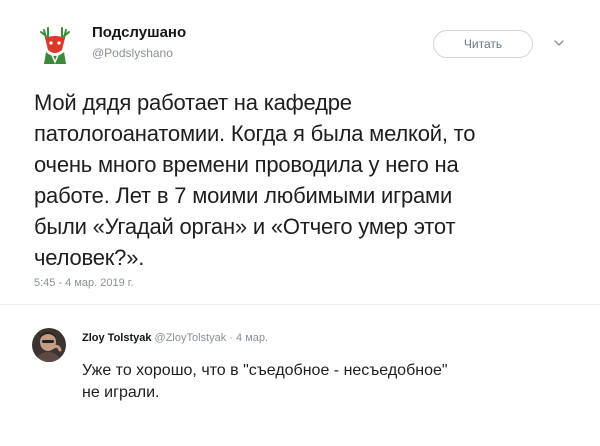 This screenshot has width=600, height=446. I want to click on tweet-text-line: Мой дядя работает на кафедре, so click(193, 102).